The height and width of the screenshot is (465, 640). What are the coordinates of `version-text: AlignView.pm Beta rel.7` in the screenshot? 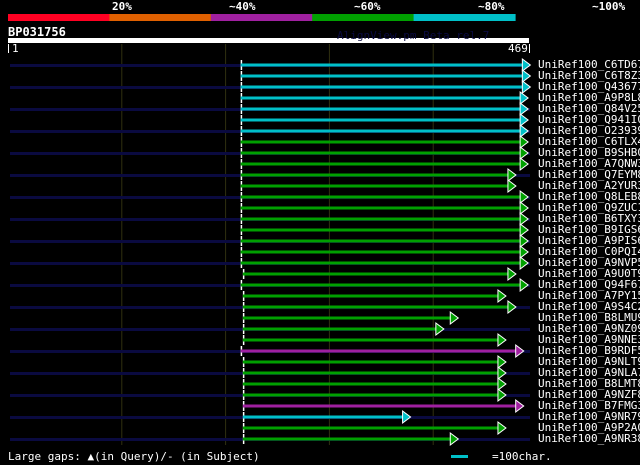 It's located at (413, 35).